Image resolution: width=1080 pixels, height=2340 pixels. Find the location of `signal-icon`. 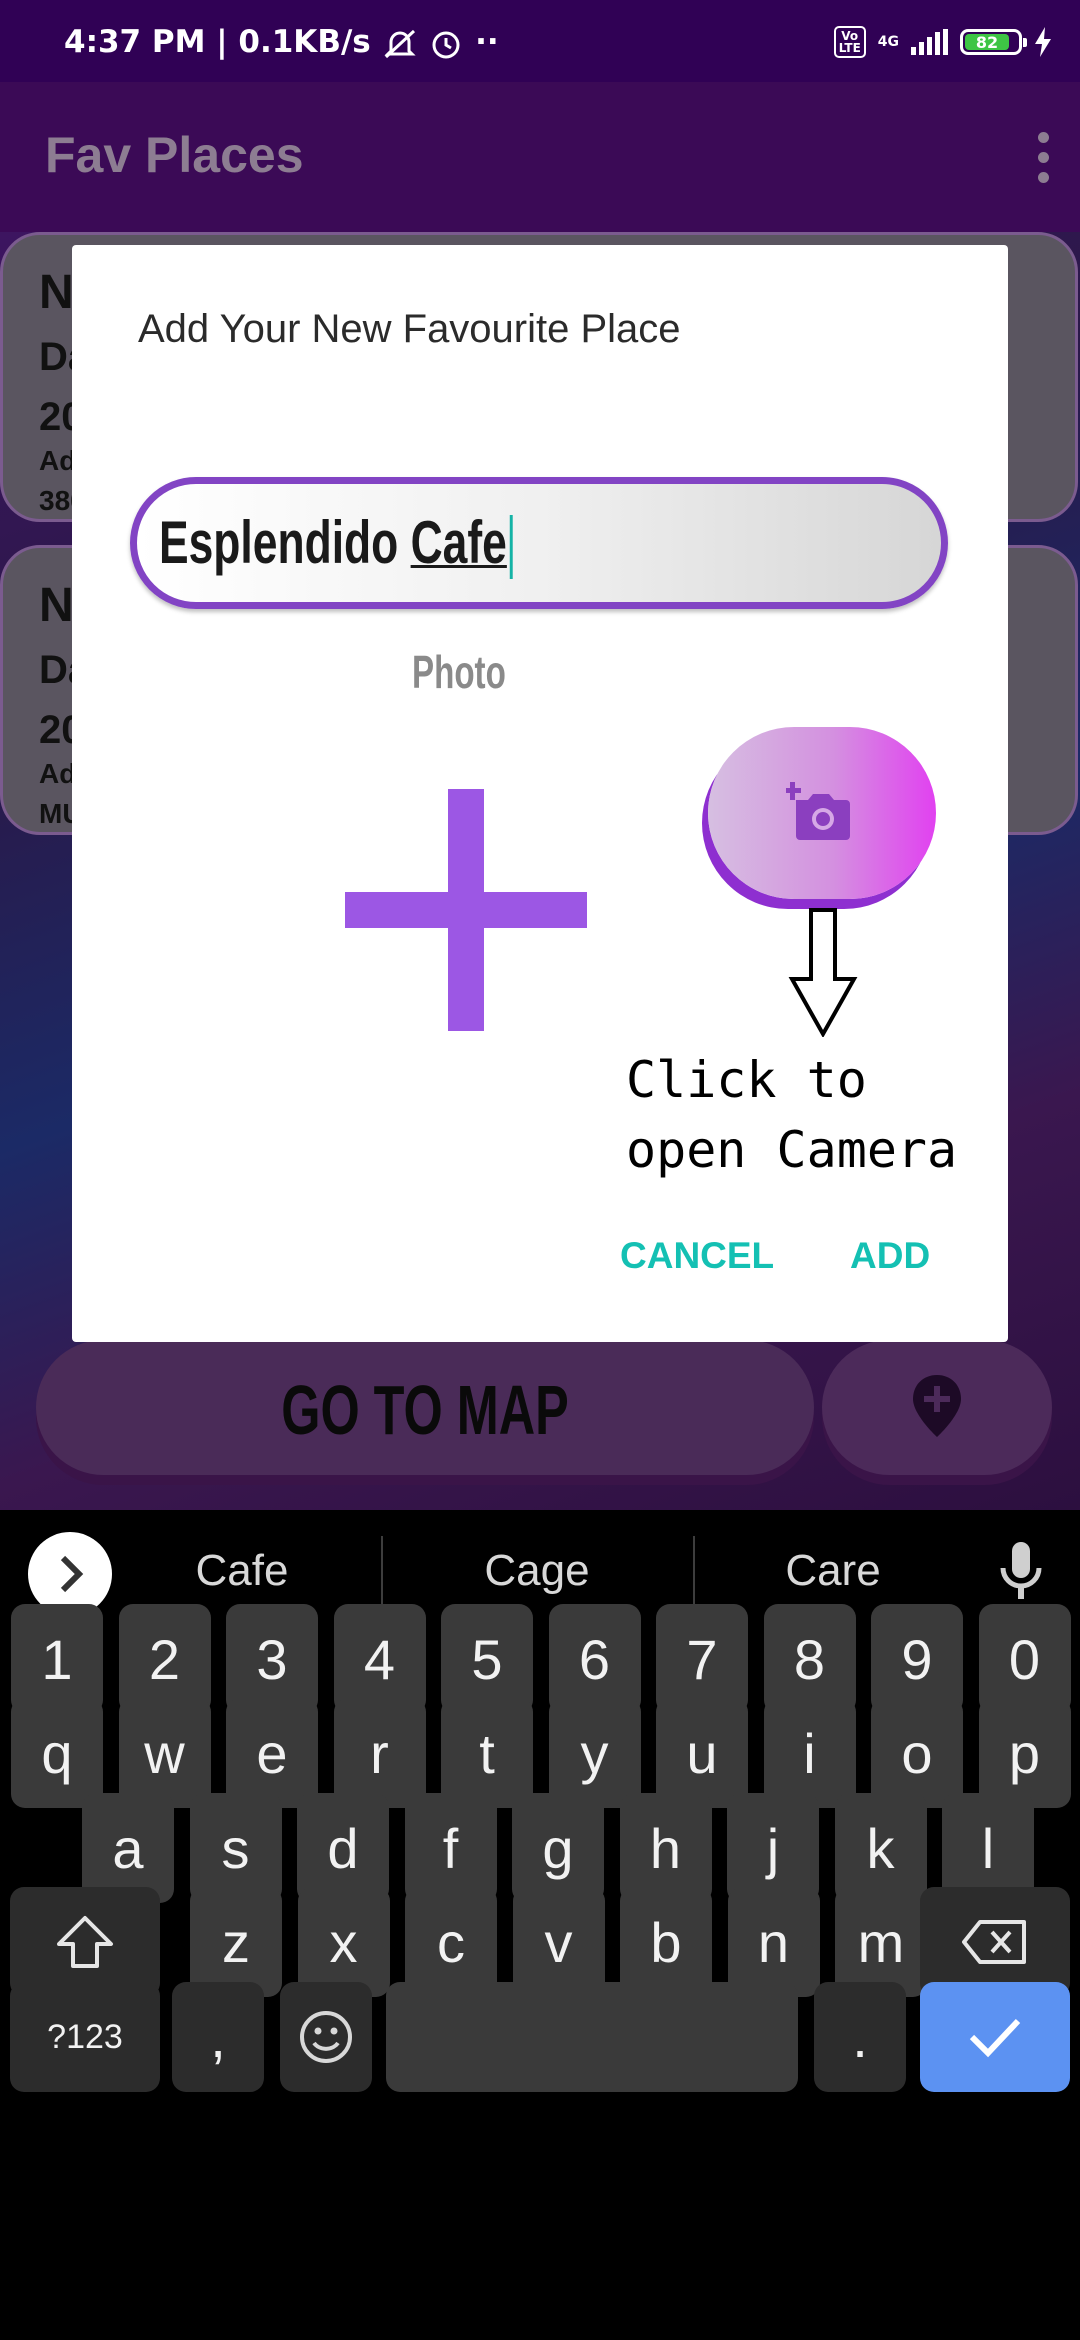

signal-icon is located at coordinates (929, 42).